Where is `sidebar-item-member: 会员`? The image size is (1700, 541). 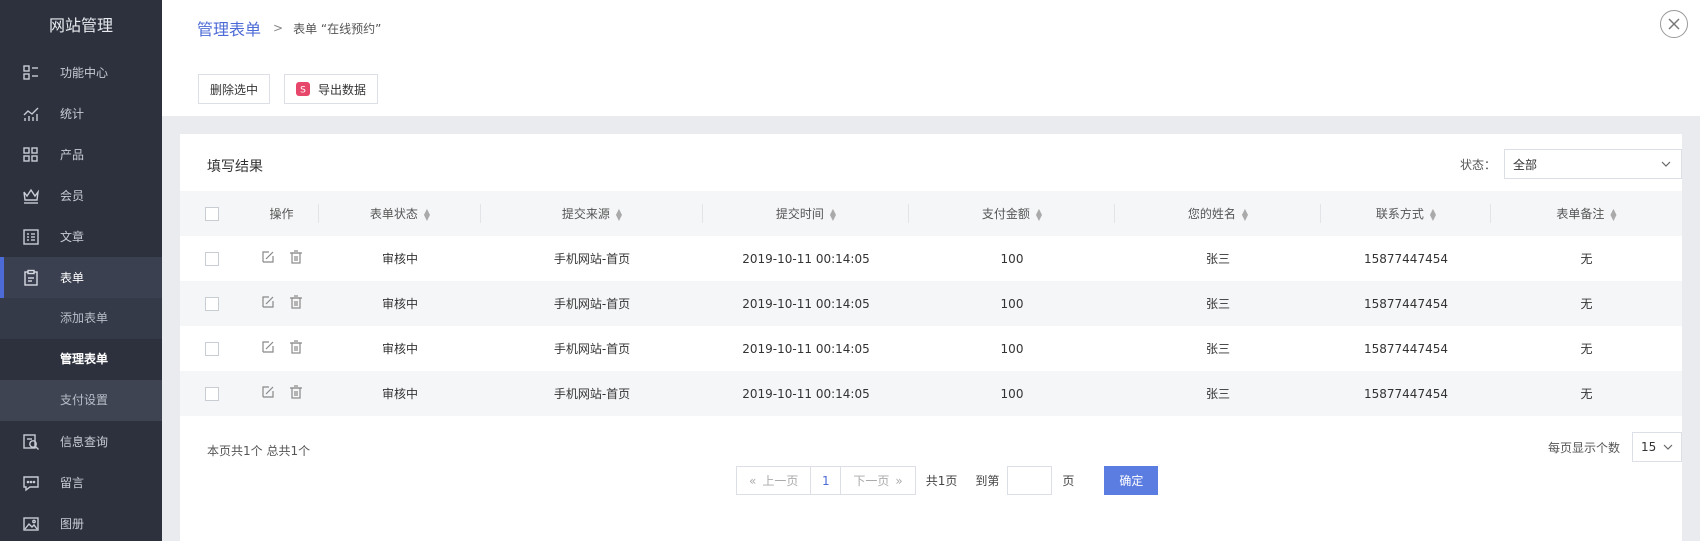 sidebar-item-member: 会员 is located at coordinates (81, 195).